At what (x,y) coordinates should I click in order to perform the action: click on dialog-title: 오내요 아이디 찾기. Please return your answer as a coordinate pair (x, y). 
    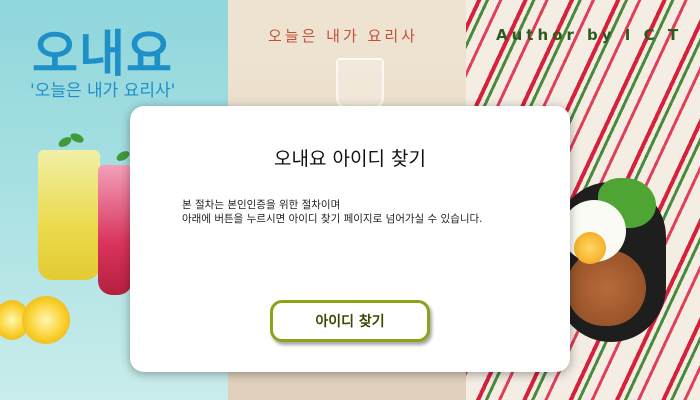
    Looking at the image, I should click on (350, 159).